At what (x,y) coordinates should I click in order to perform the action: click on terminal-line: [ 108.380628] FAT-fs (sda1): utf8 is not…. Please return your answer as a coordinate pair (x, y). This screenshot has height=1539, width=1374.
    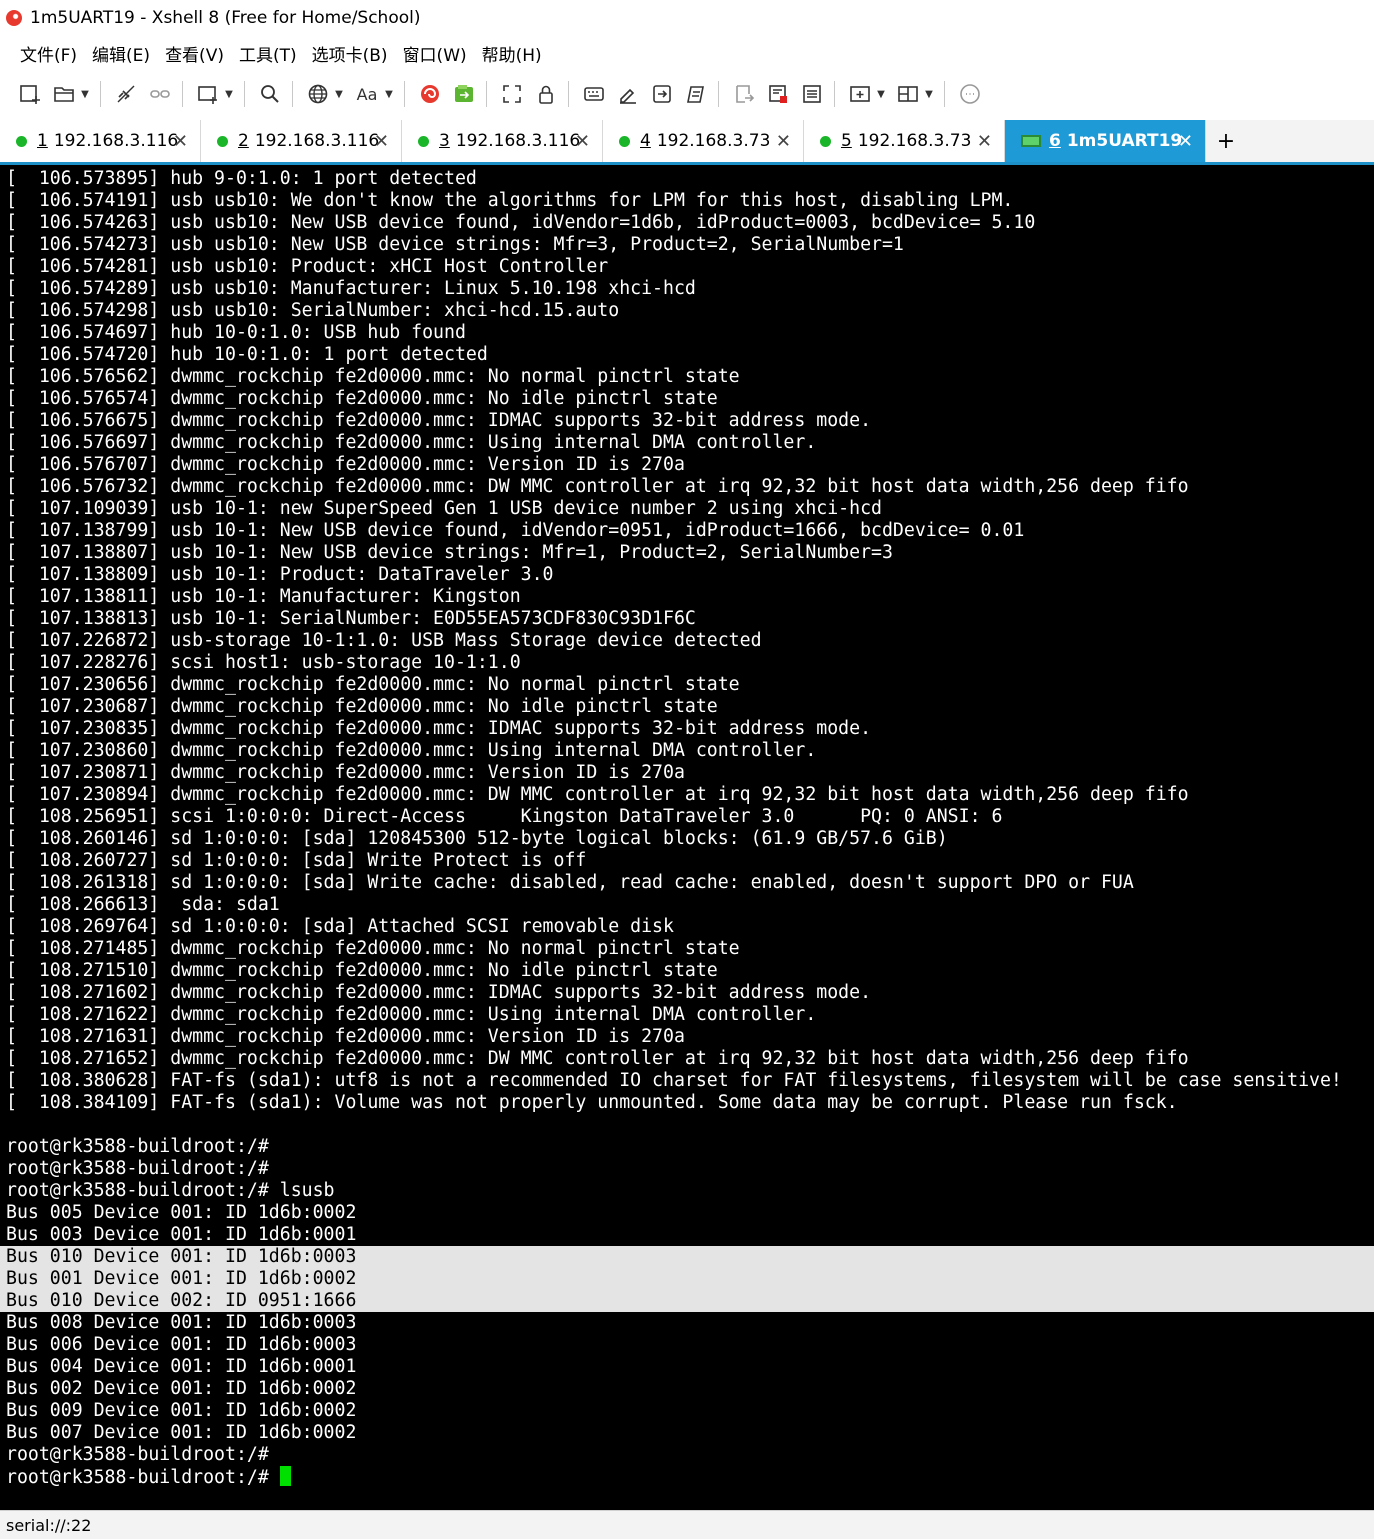
    Looking at the image, I should click on (674, 1080).